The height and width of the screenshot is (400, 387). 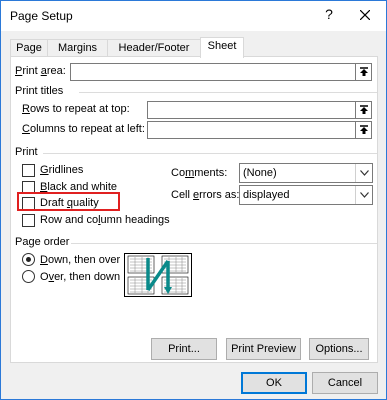 I want to click on page-order-heading: Page order, so click(x=42, y=242).